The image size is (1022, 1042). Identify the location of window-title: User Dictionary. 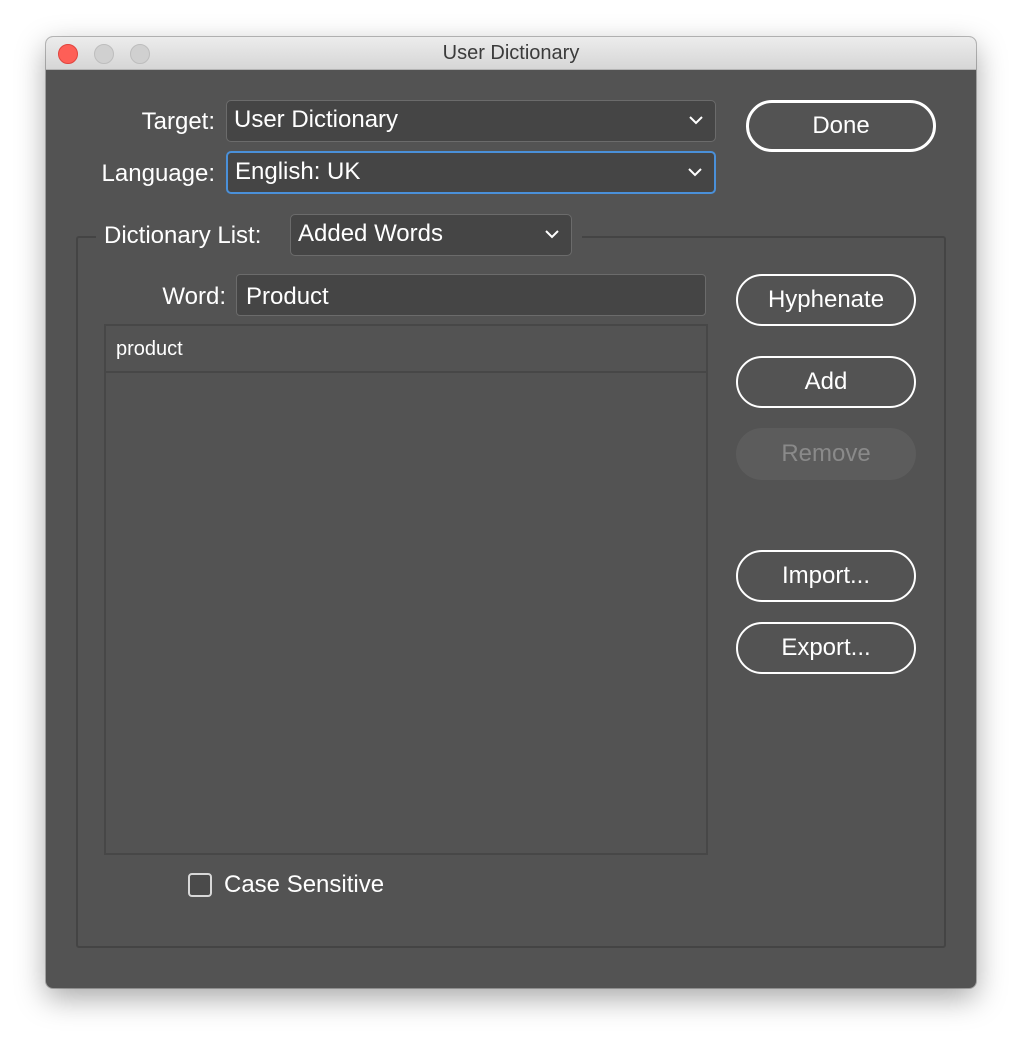
(511, 53).